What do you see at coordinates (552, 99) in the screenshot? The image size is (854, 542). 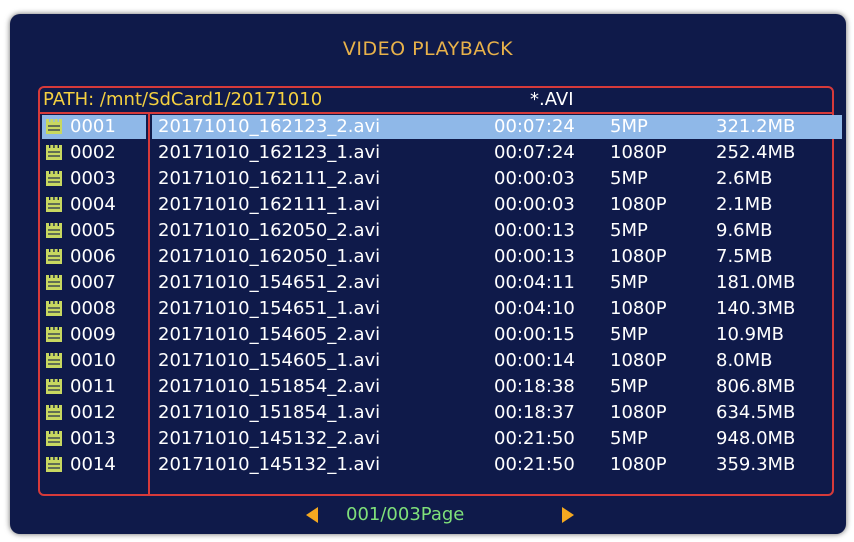 I see `file-filter: *.AVI` at bounding box center [552, 99].